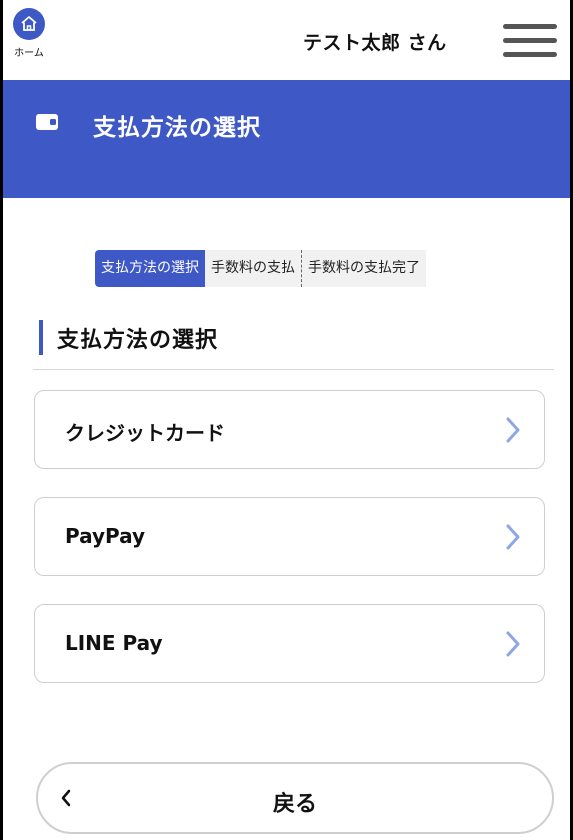 This screenshot has width=573, height=840. Describe the element at coordinates (105, 536) in the screenshot. I see `option-label: PayPay` at that location.